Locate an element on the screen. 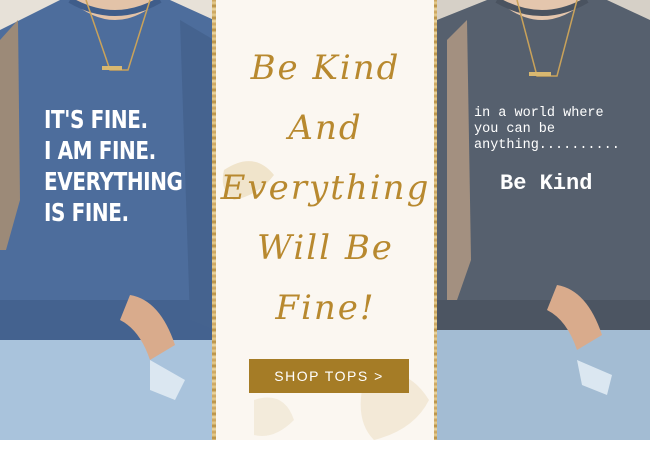  headline-line-5: Fine! is located at coordinates (325, 308).